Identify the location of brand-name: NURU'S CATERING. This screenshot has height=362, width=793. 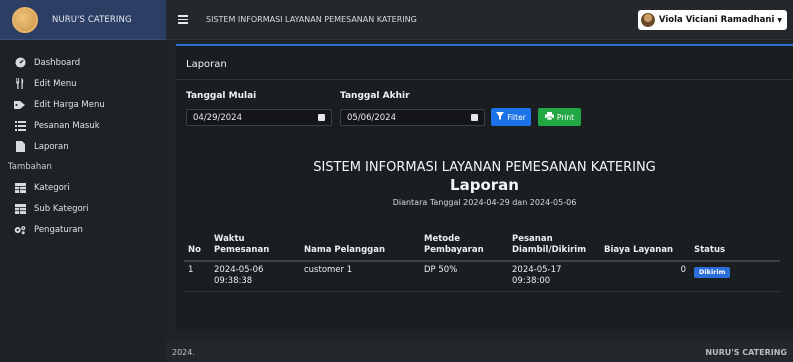
(92, 19).